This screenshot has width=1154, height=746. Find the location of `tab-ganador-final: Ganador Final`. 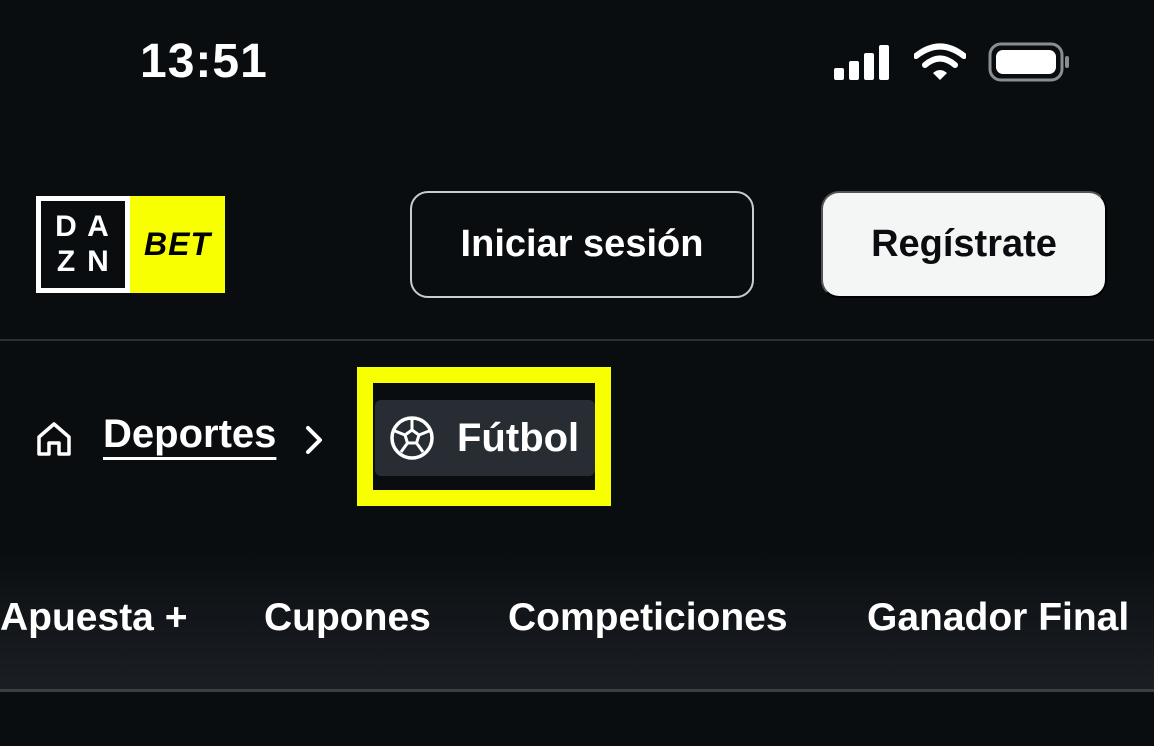

tab-ganador-final: Ganador Final is located at coordinates (998, 618).